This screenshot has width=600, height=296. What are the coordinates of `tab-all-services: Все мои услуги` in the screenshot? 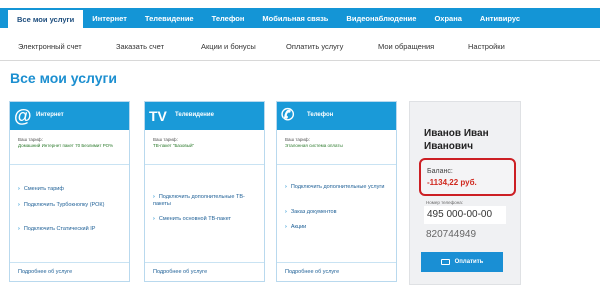 It's located at (46, 19).